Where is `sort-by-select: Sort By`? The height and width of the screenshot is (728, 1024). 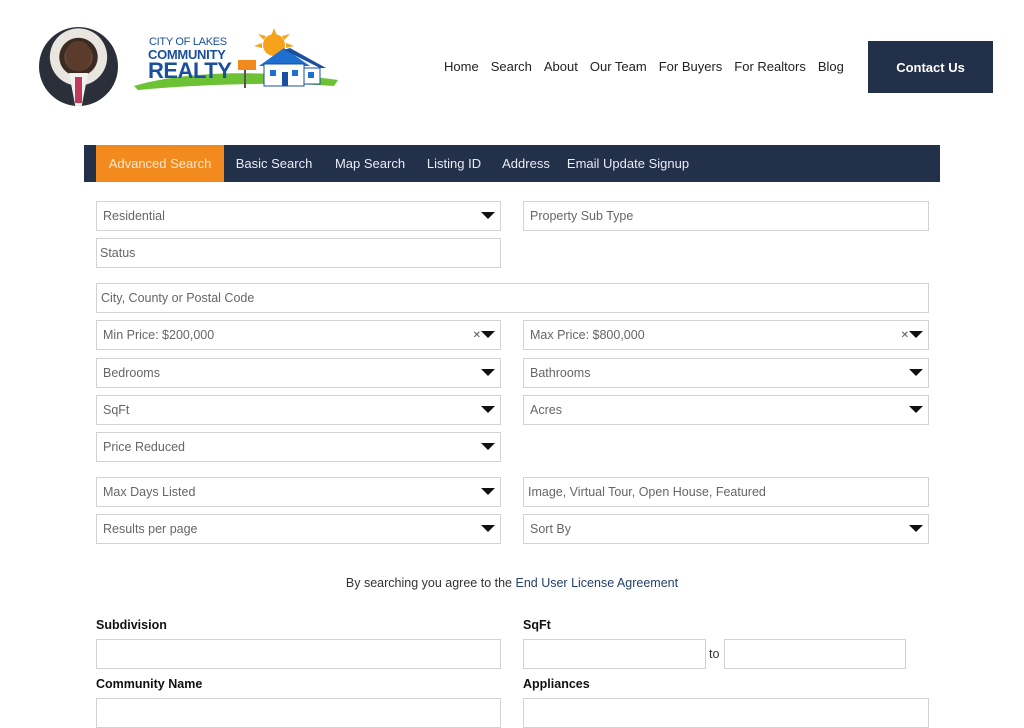 sort-by-select: Sort By is located at coordinates (726, 529).